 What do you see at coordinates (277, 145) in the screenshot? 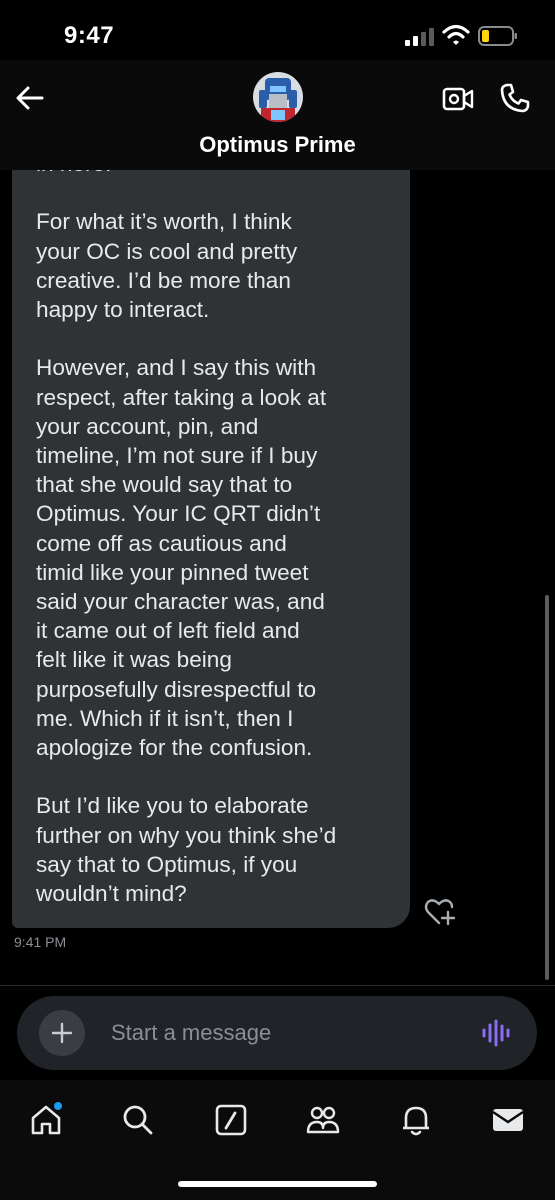
I see `contact-name: Optimus Prime` at bounding box center [277, 145].